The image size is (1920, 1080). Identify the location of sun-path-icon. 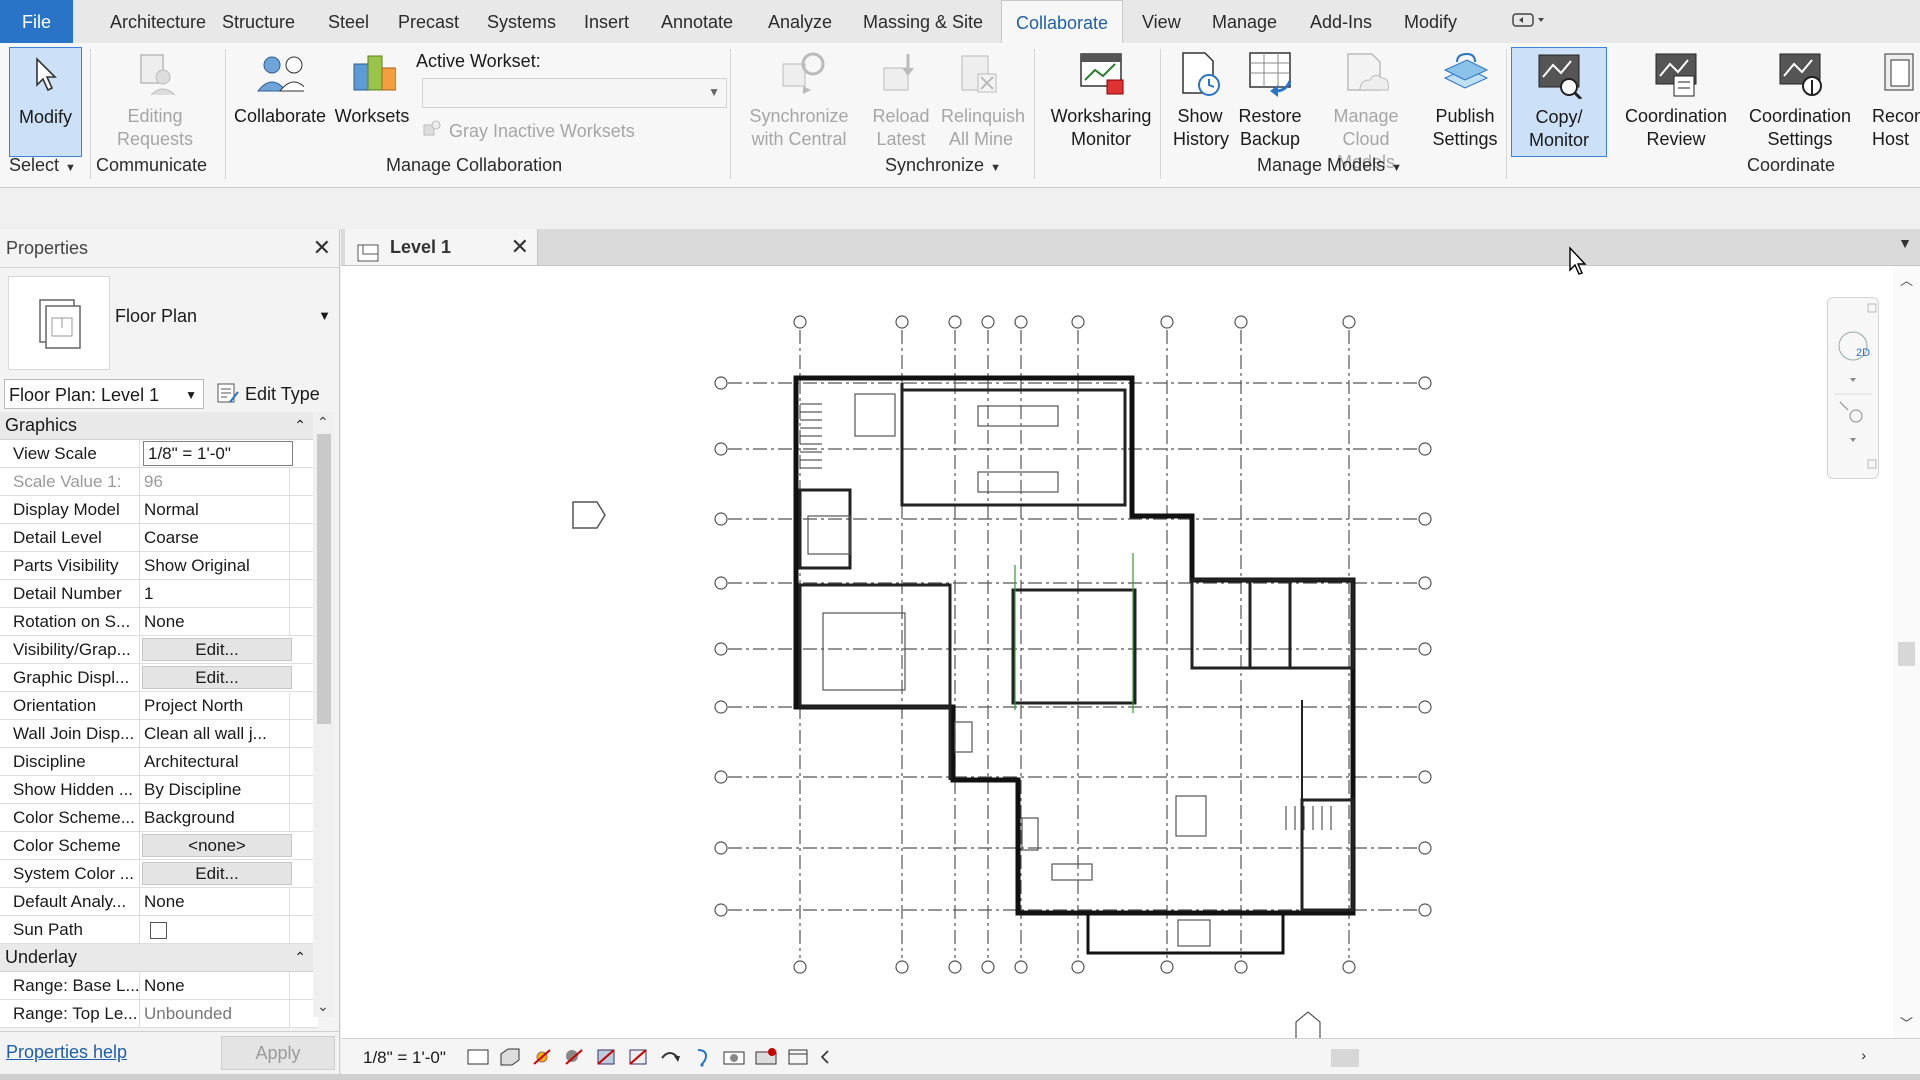
(542, 1057).